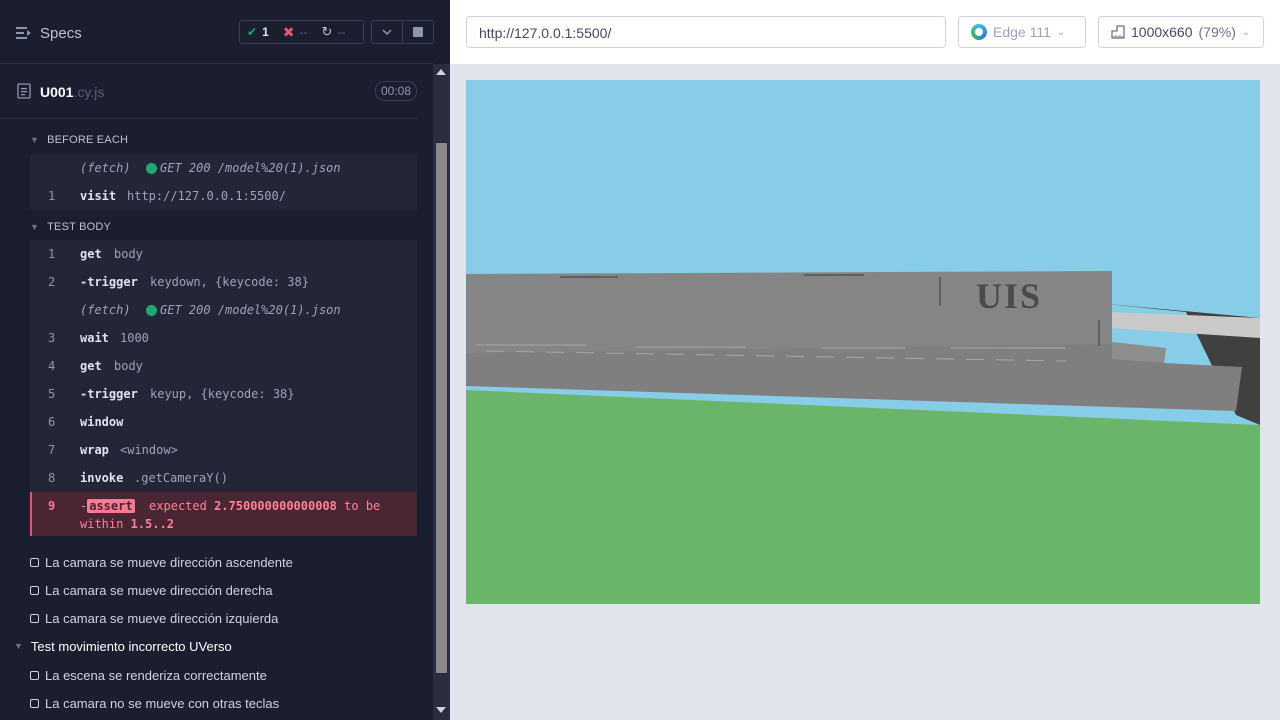 The height and width of the screenshot is (720, 1280). Describe the element at coordinates (327, 31) in the screenshot. I see `pending-icon: ↻` at that location.